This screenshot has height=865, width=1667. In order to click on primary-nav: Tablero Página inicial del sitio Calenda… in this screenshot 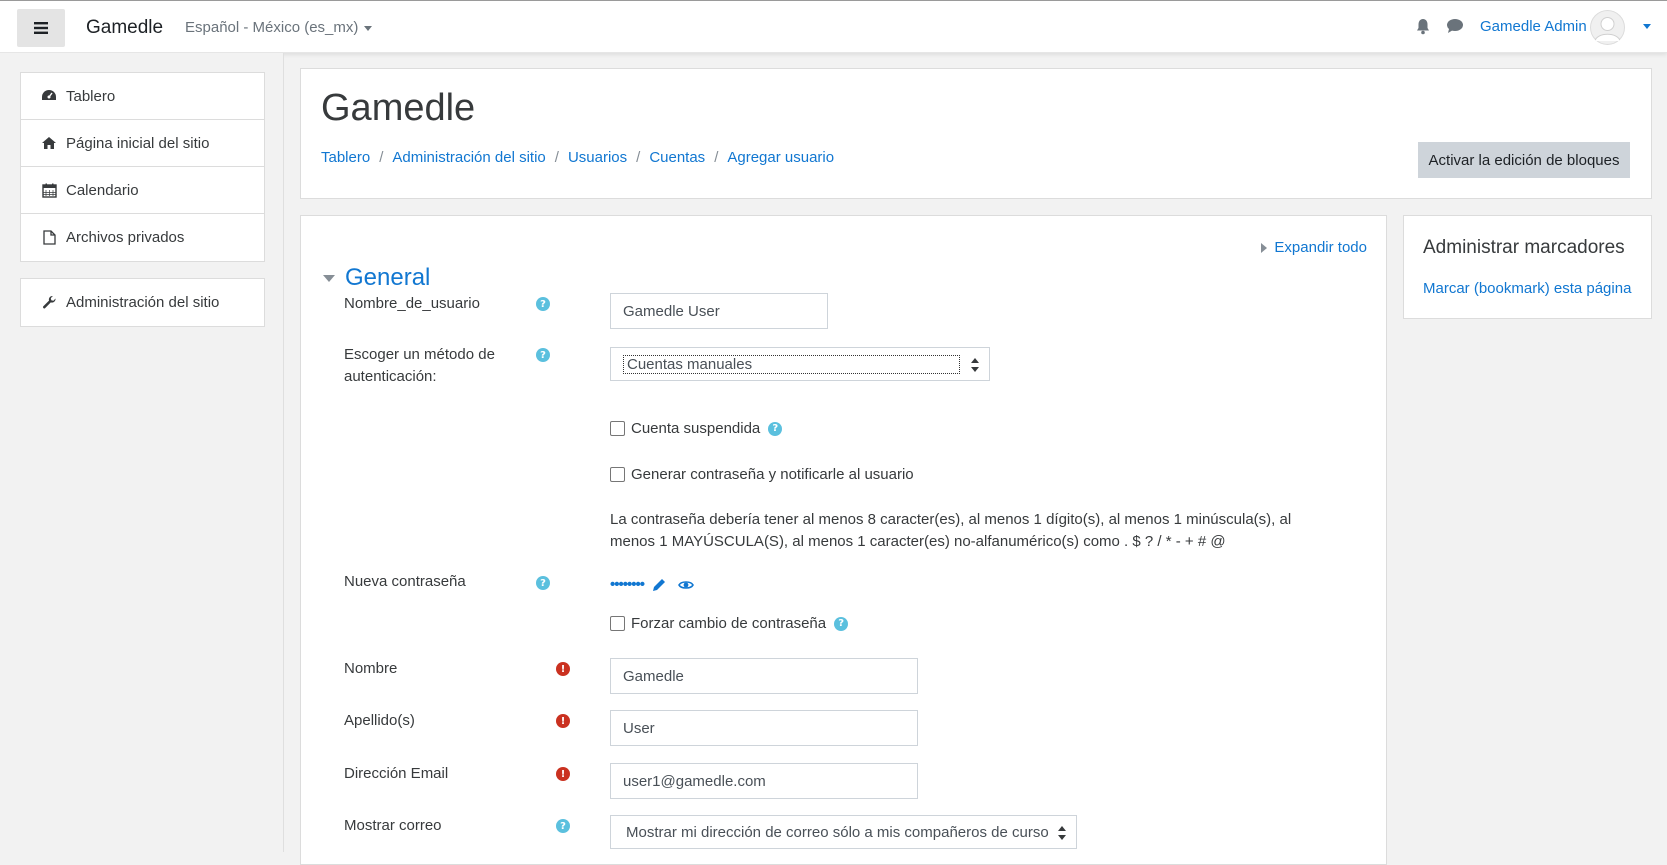, I will do `click(142, 167)`.